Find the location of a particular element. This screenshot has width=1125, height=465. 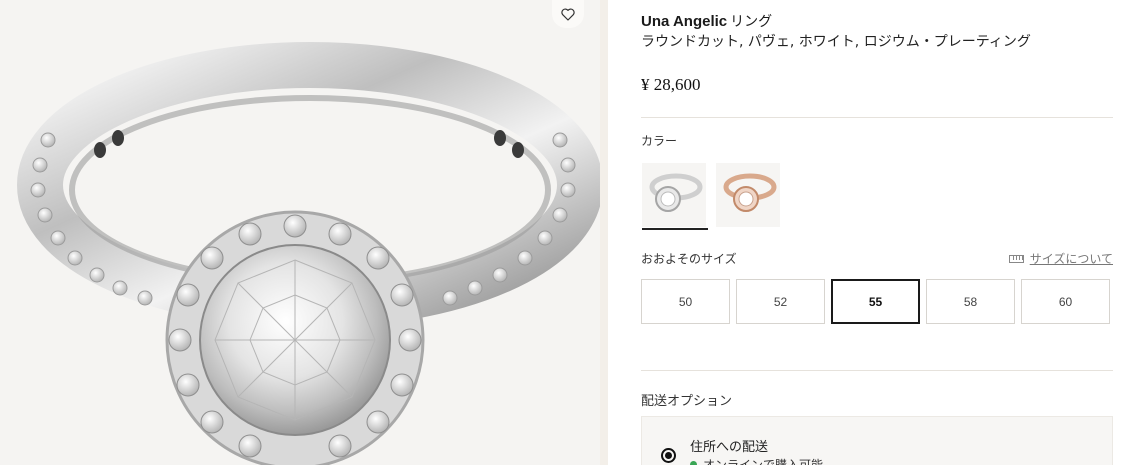

availability-status: オンラインで購入可能 is located at coordinates (756, 460).